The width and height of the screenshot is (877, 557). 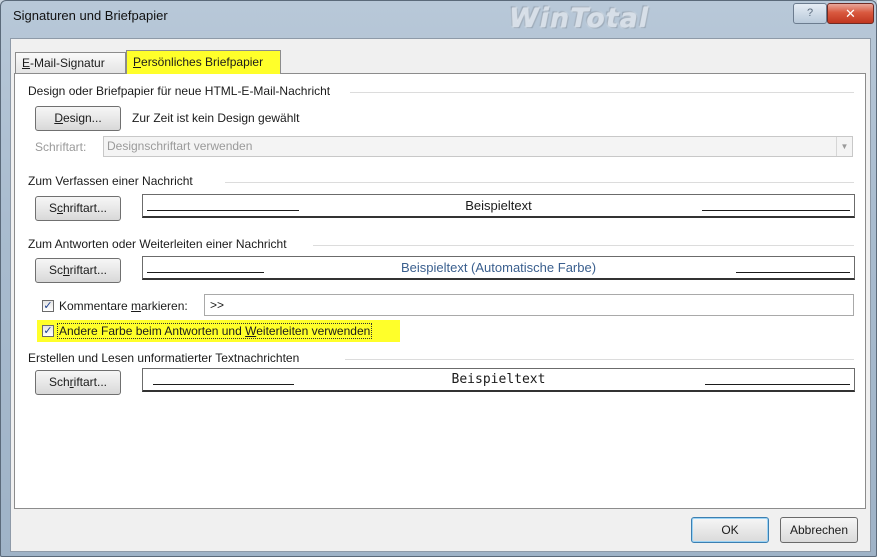 I want to click on font-select-value: Designschriftart verwenden, so click(x=180, y=146).